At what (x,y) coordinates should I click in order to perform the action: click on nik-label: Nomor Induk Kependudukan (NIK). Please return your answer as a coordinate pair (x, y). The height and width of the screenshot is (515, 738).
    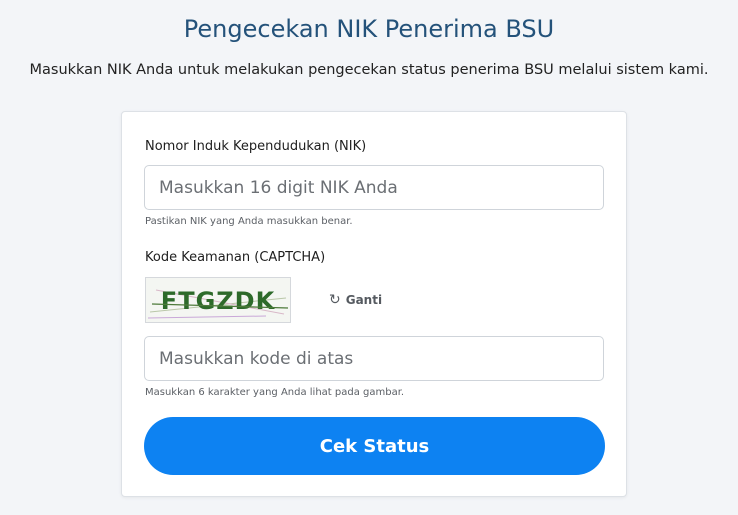
    Looking at the image, I should click on (256, 146).